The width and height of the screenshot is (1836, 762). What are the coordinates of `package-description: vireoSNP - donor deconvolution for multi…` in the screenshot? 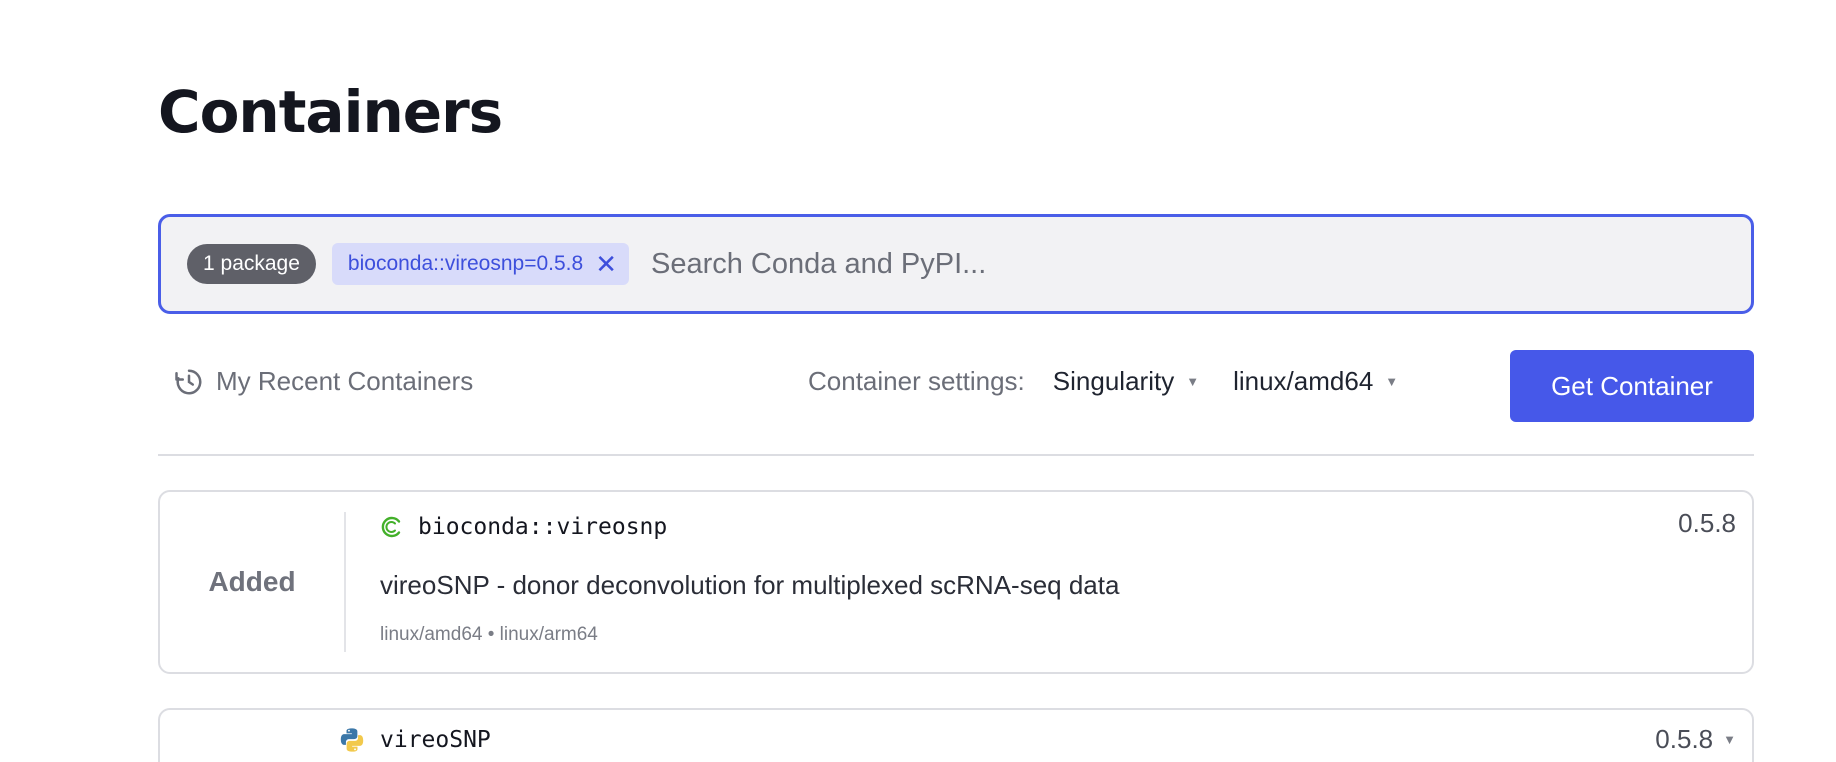 It's located at (750, 585).